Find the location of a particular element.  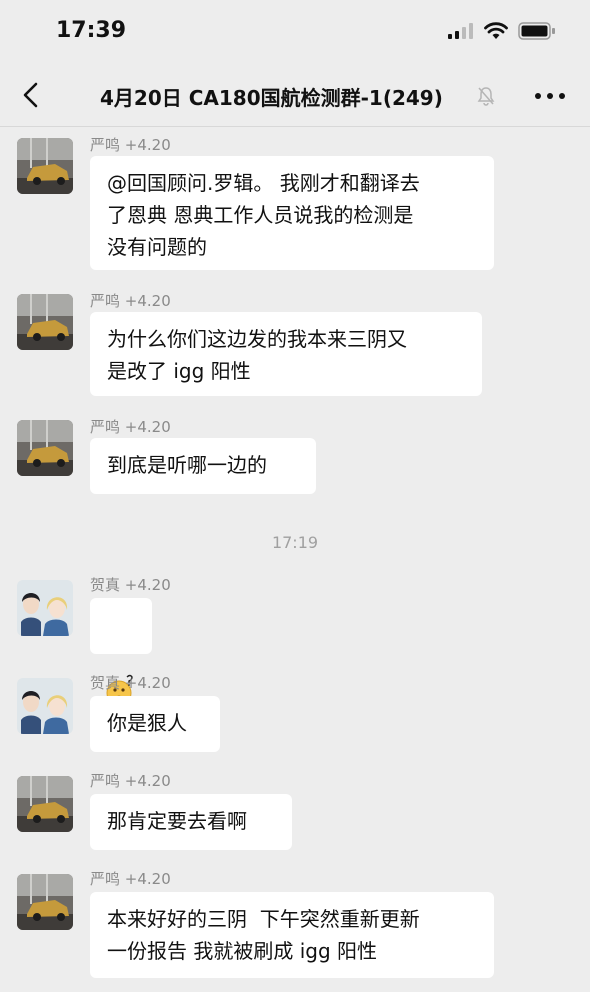

message-bubble: 到底是听哪一边的 is located at coordinates (203, 466).